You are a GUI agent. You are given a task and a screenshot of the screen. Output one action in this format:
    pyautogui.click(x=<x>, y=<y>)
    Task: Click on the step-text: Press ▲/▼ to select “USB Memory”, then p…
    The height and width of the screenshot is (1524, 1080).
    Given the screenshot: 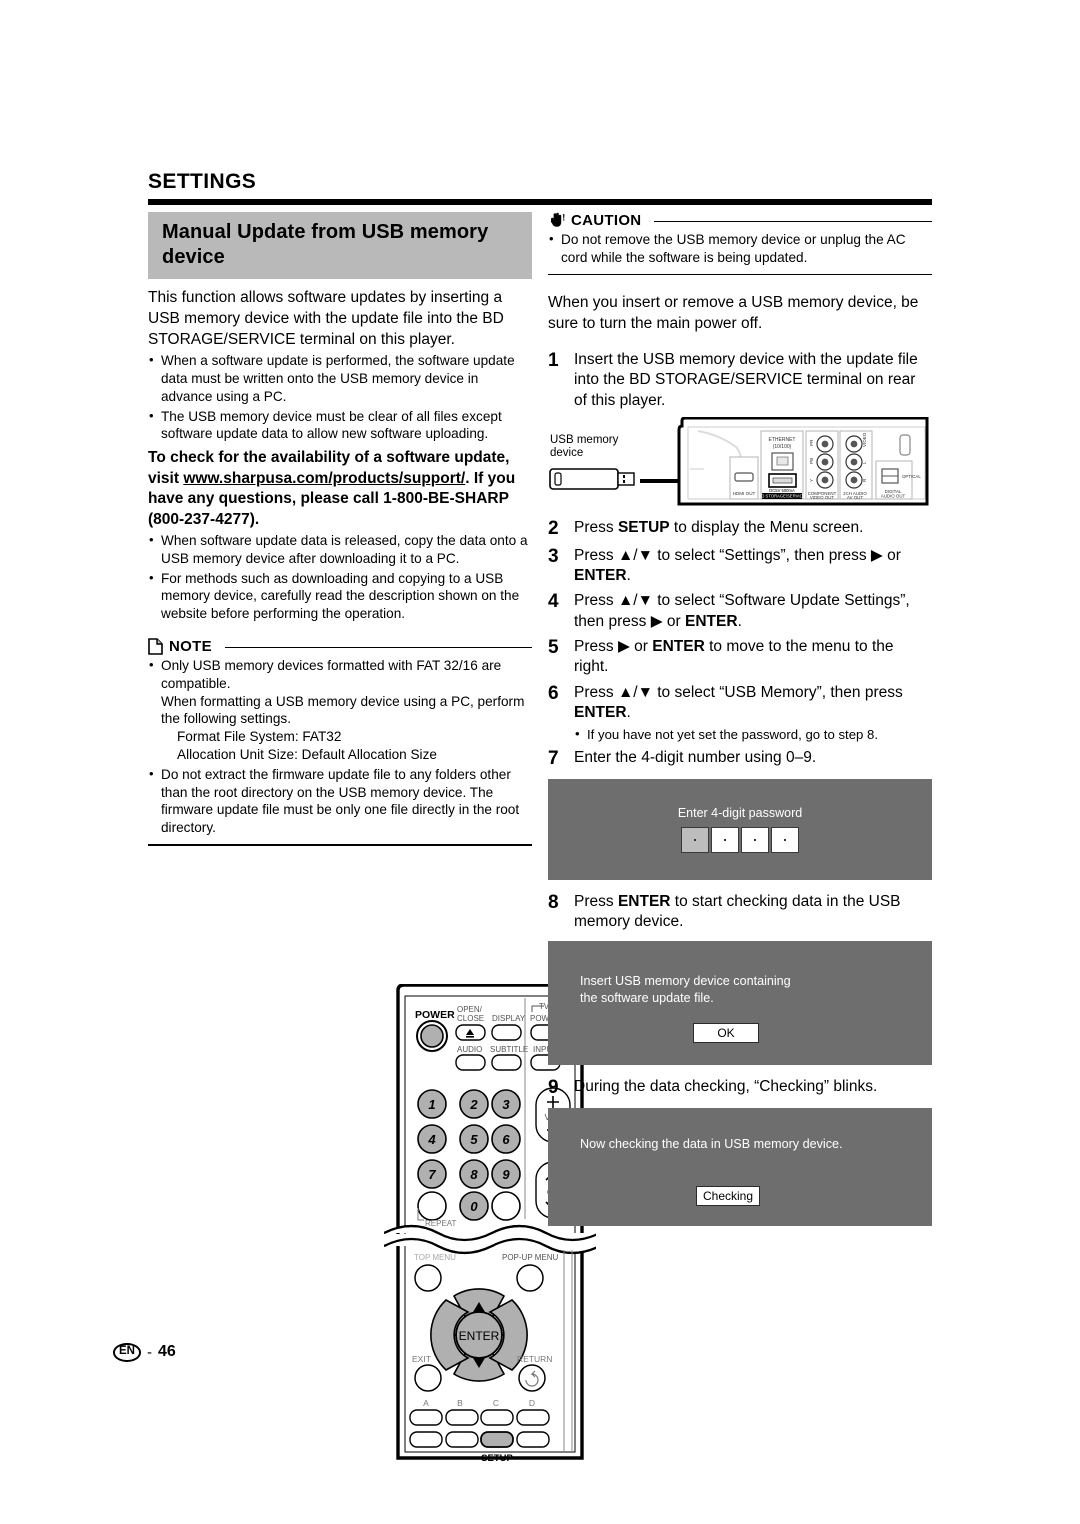 What is the action you would take?
    pyautogui.click(x=753, y=713)
    